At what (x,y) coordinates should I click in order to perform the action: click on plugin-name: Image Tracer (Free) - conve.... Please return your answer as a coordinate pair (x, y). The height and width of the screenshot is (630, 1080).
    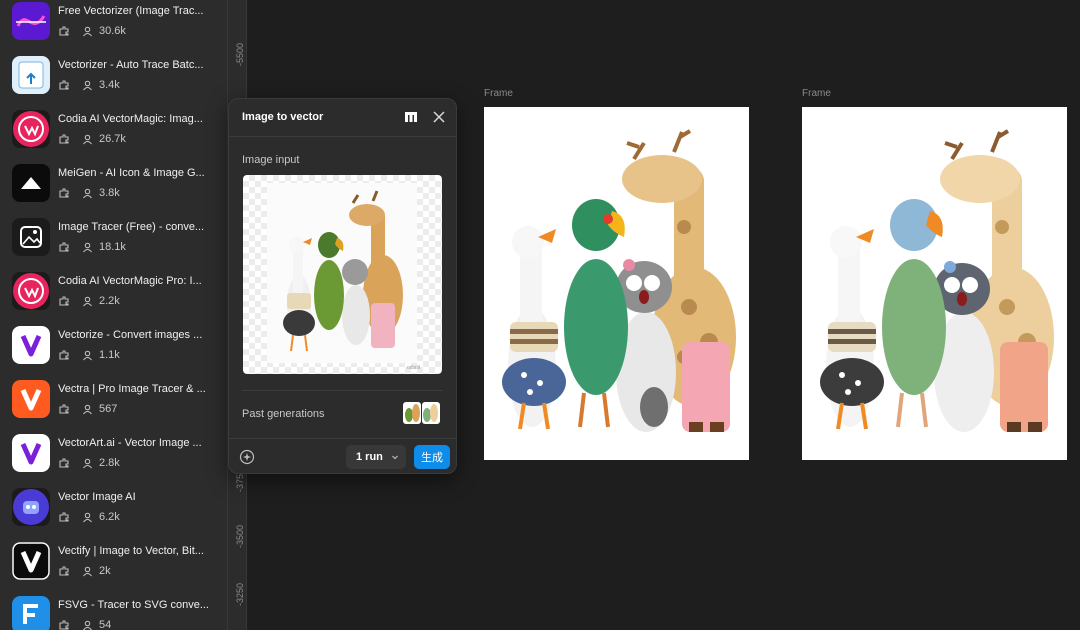
    Looking at the image, I should click on (131, 227).